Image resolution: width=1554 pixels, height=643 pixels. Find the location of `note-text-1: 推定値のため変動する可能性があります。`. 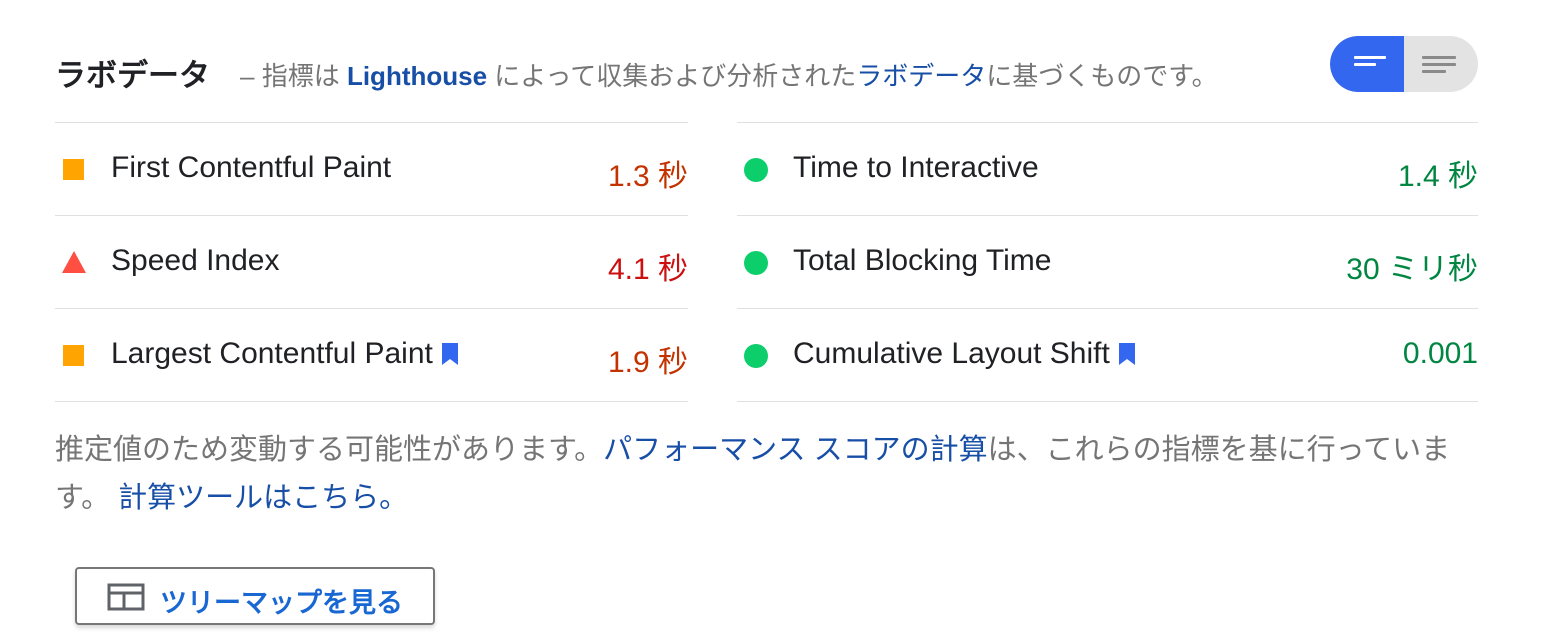

note-text-1: 推定値のため変動する可能性があります。 is located at coordinates (329, 450).